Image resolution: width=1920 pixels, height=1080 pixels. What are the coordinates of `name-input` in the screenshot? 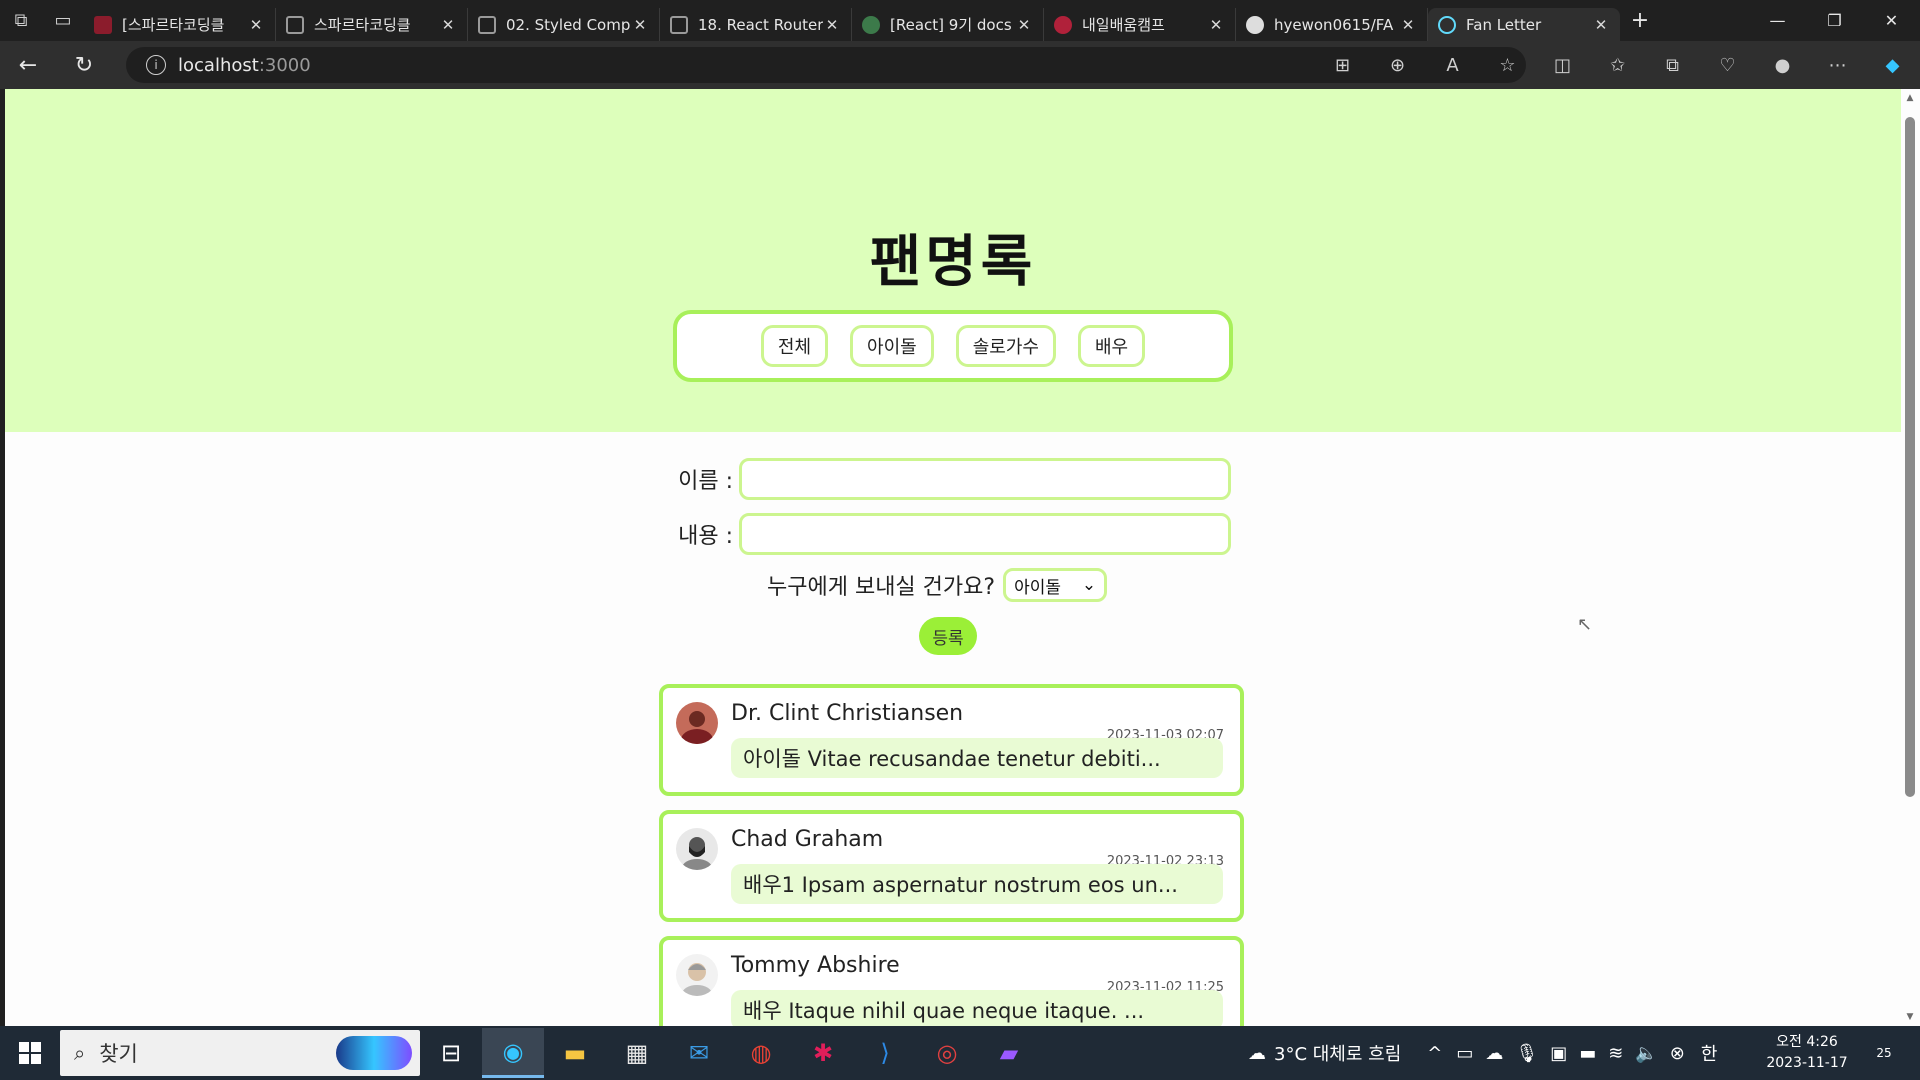 It's located at (985, 479).